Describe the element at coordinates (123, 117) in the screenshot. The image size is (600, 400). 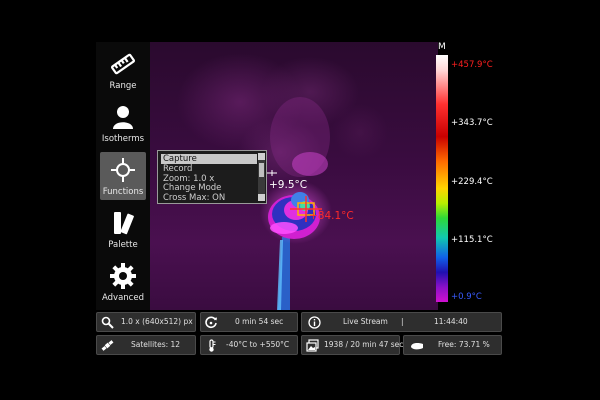
I see `person-icon` at that location.